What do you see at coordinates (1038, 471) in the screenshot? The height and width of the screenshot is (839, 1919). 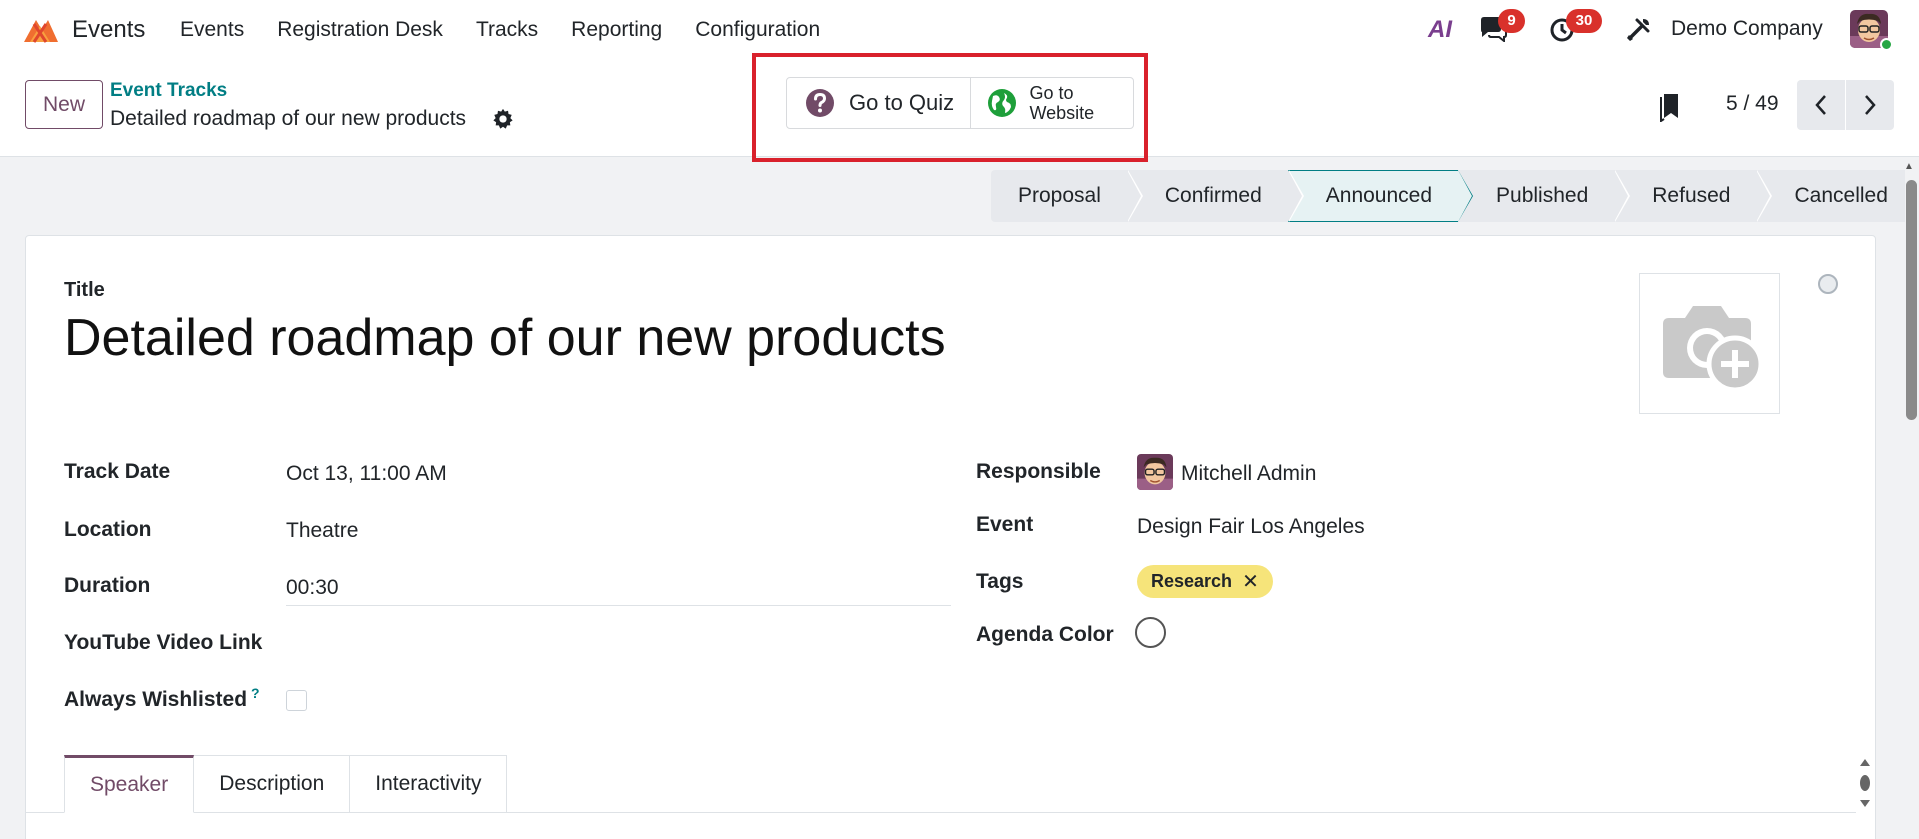 I see `responsible-label: Responsible` at bounding box center [1038, 471].